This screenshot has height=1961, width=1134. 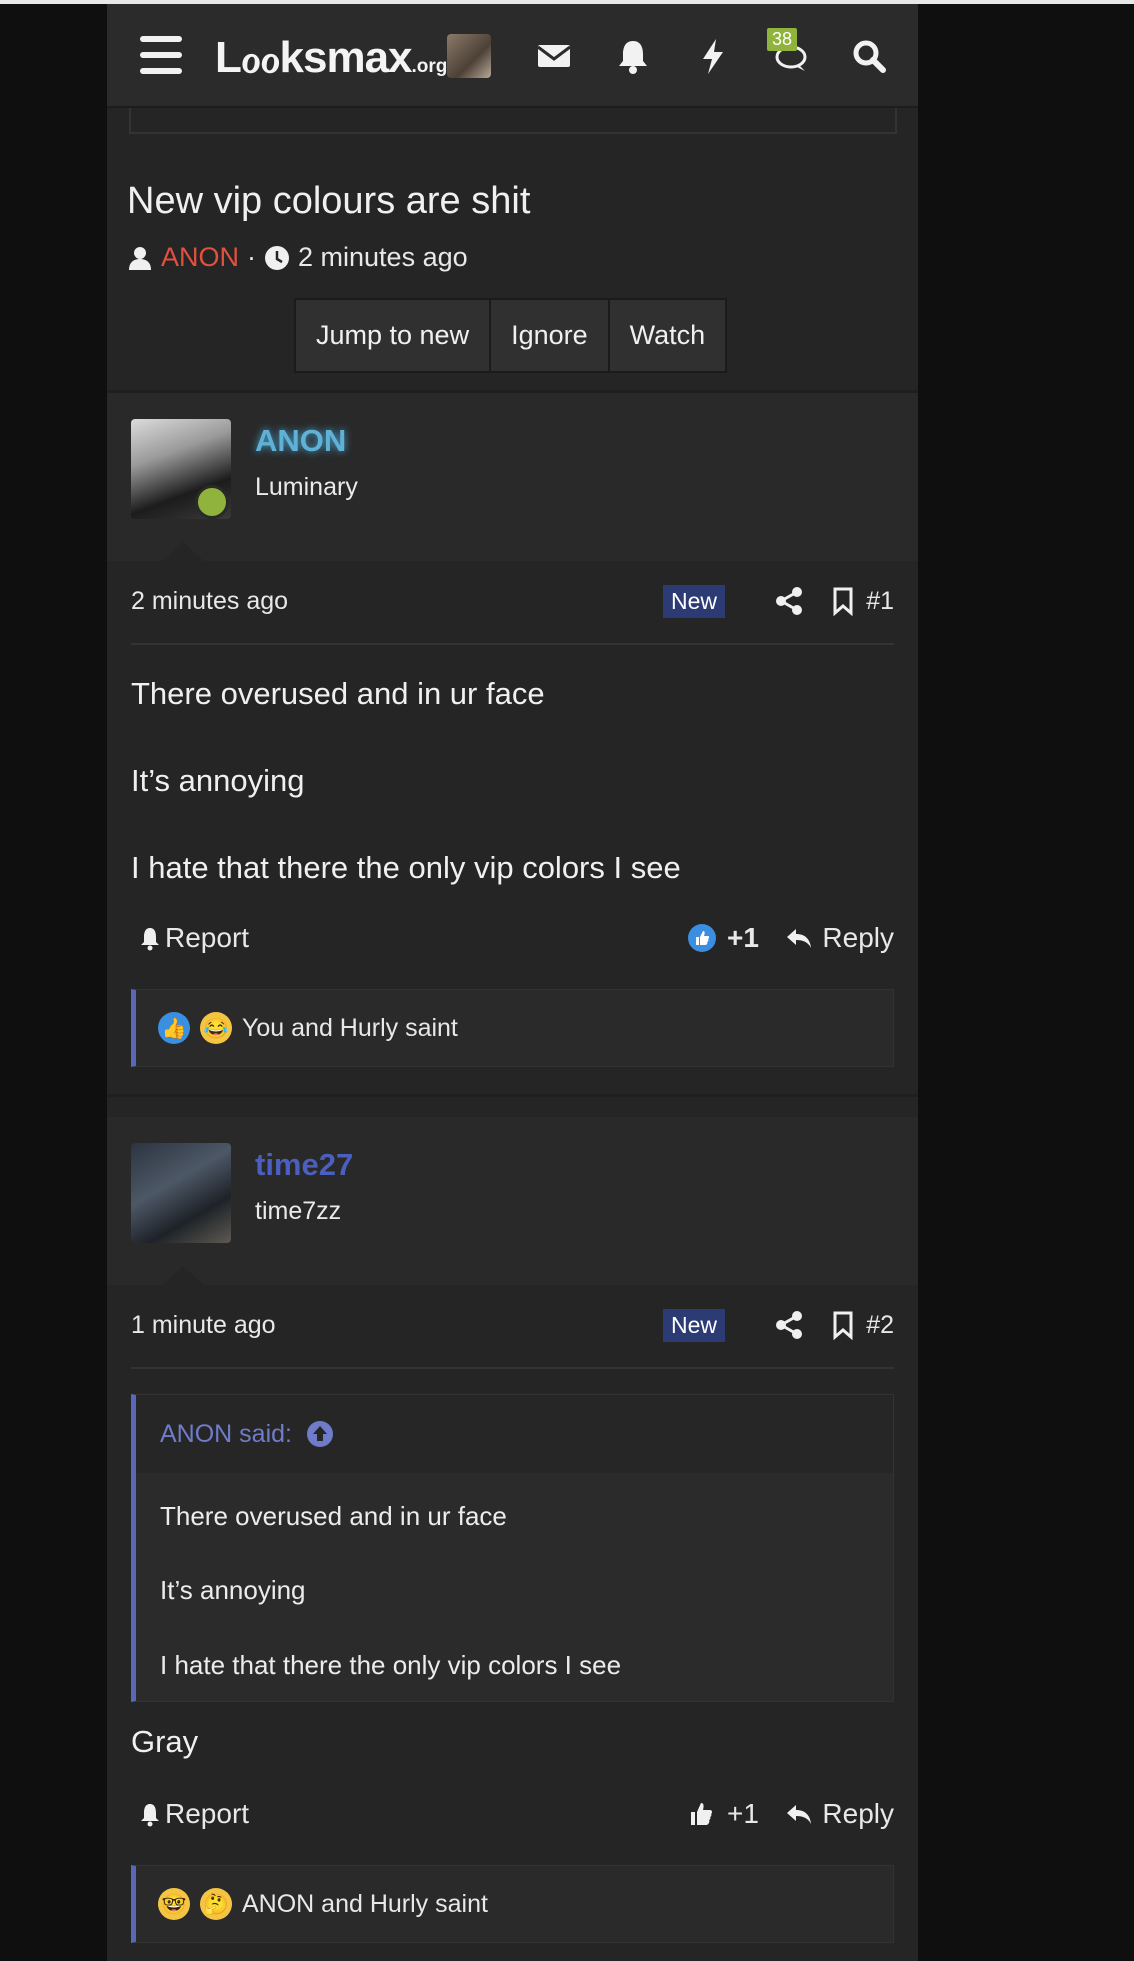 What do you see at coordinates (306, 487) in the screenshot?
I see `user-rank: Luminary` at bounding box center [306, 487].